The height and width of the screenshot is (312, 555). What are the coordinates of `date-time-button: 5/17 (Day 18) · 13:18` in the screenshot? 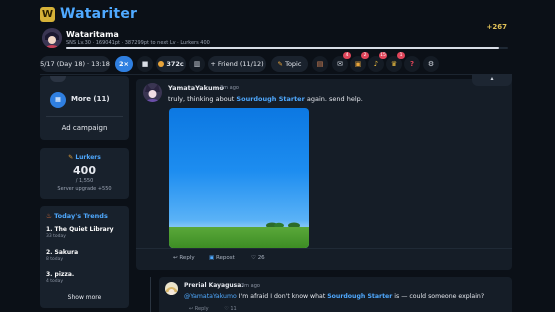 It's located at (75, 64).